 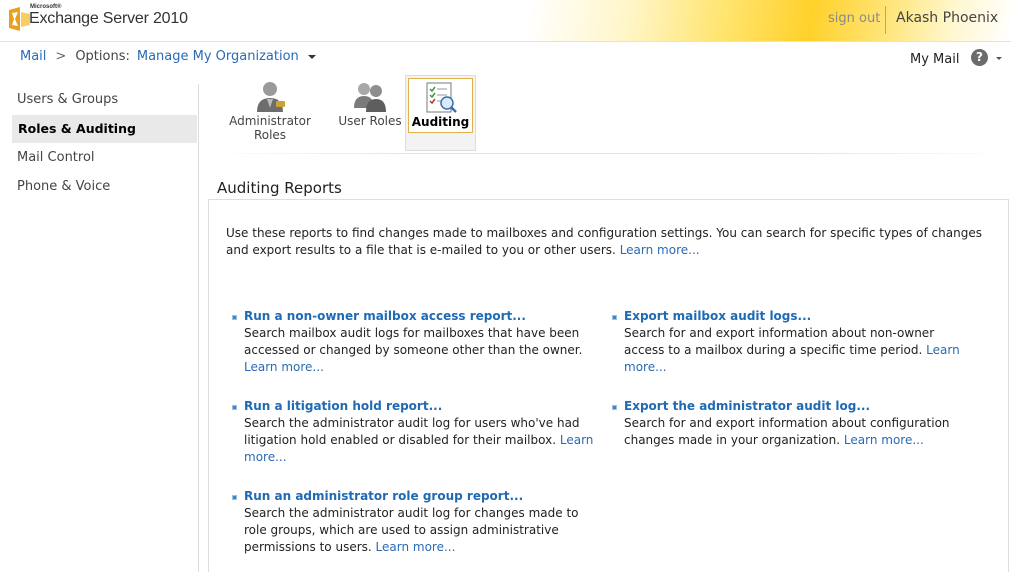 What do you see at coordinates (33, 56) in the screenshot?
I see `breadcrumb-mail-link: Mail` at bounding box center [33, 56].